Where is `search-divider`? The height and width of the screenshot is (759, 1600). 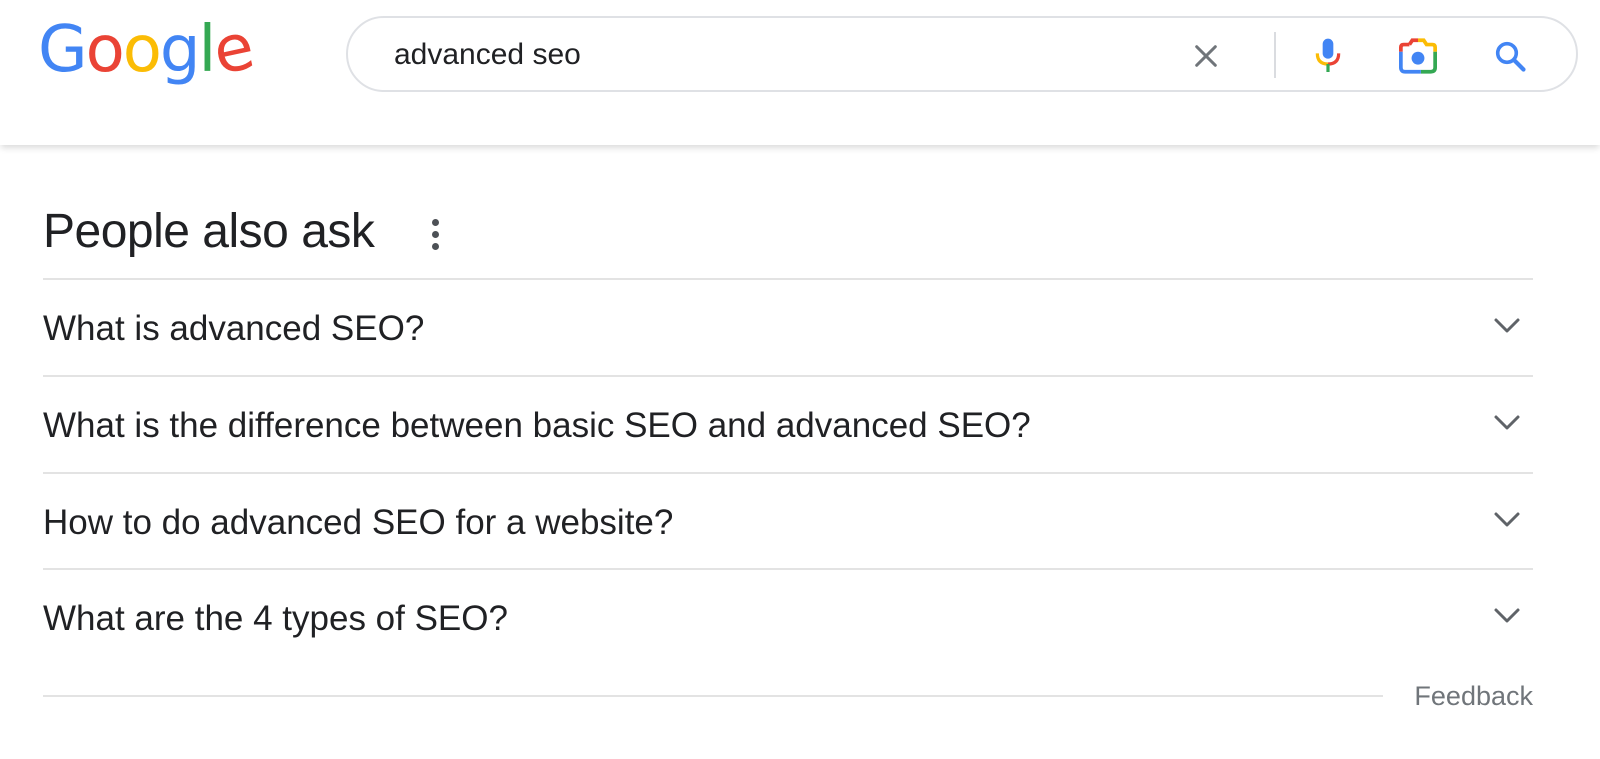 search-divider is located at coordinates (1275, 55).